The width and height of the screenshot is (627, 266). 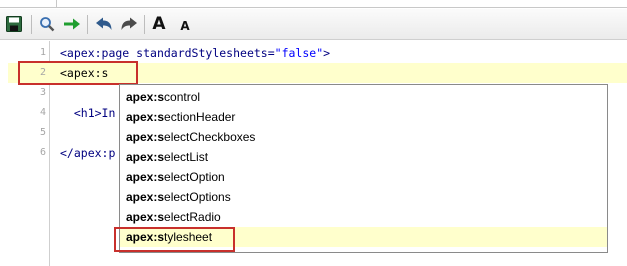 What do you see at coordinates (174, 239) in the screenshot?
I see `selected-suggestion-highlight` at bounding box center [174, 239].